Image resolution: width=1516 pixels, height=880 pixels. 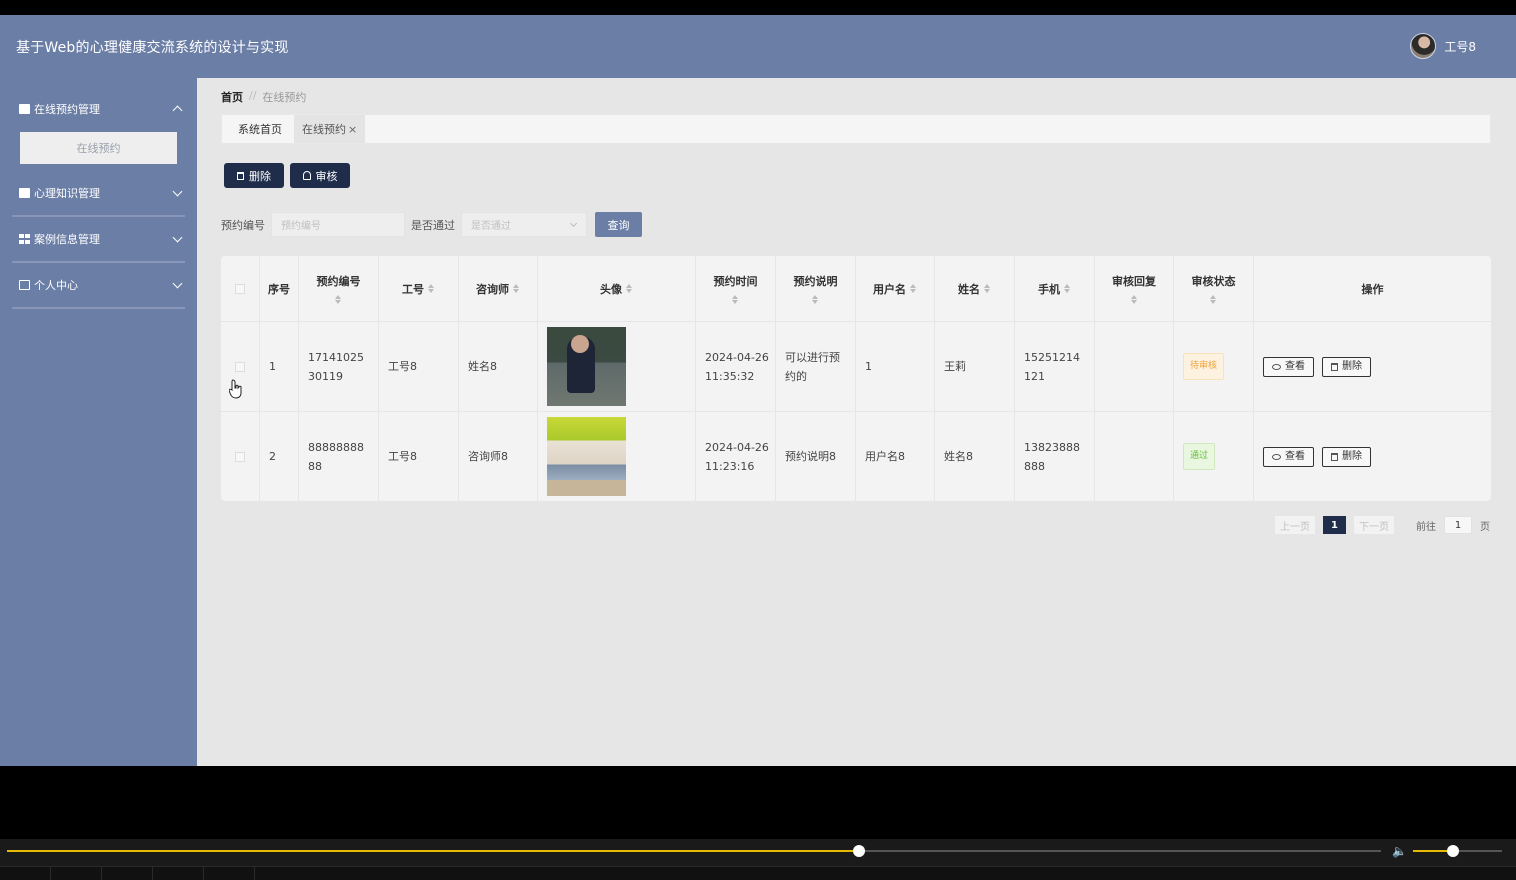 What do you see at coordinates (98, 286) in the screenshot?
I see `sidebar-item-profile: 个人中心` at bounding box center [98, 286].